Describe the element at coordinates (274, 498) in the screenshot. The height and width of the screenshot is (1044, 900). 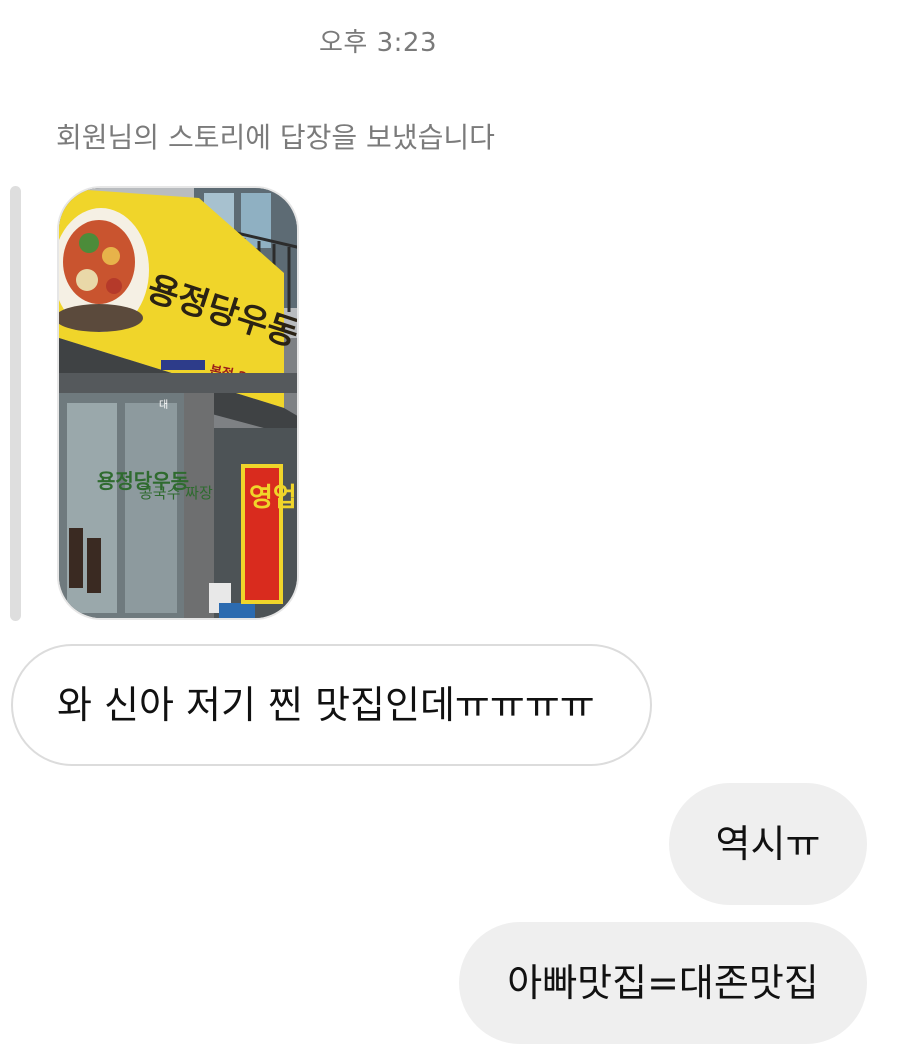
I see `open-banner-text: 영업중` at that location.